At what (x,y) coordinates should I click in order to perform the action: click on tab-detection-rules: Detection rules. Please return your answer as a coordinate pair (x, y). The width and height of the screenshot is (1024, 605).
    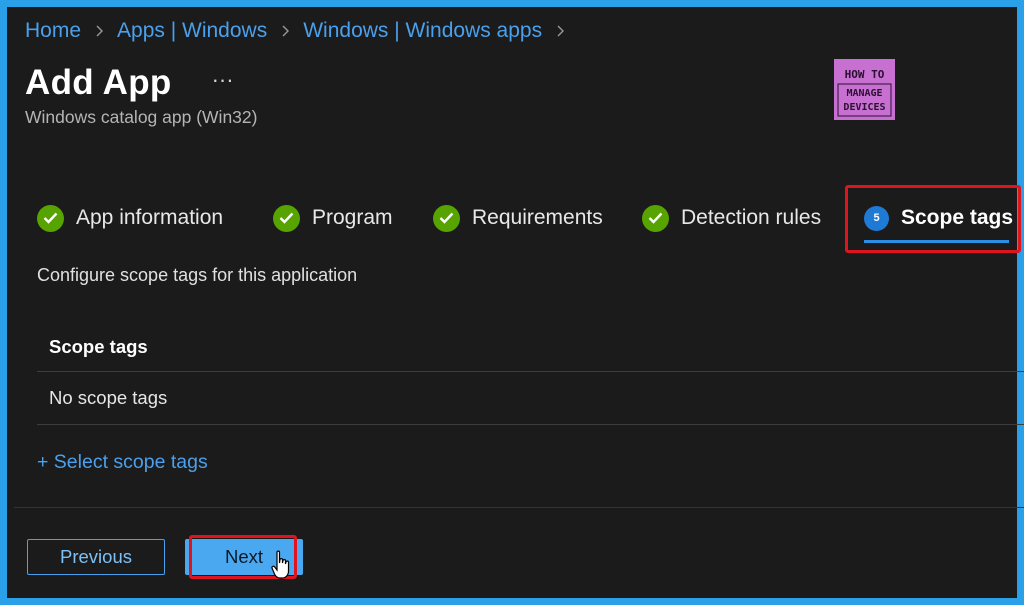
    Looking at the image, I should click on (731, 218).